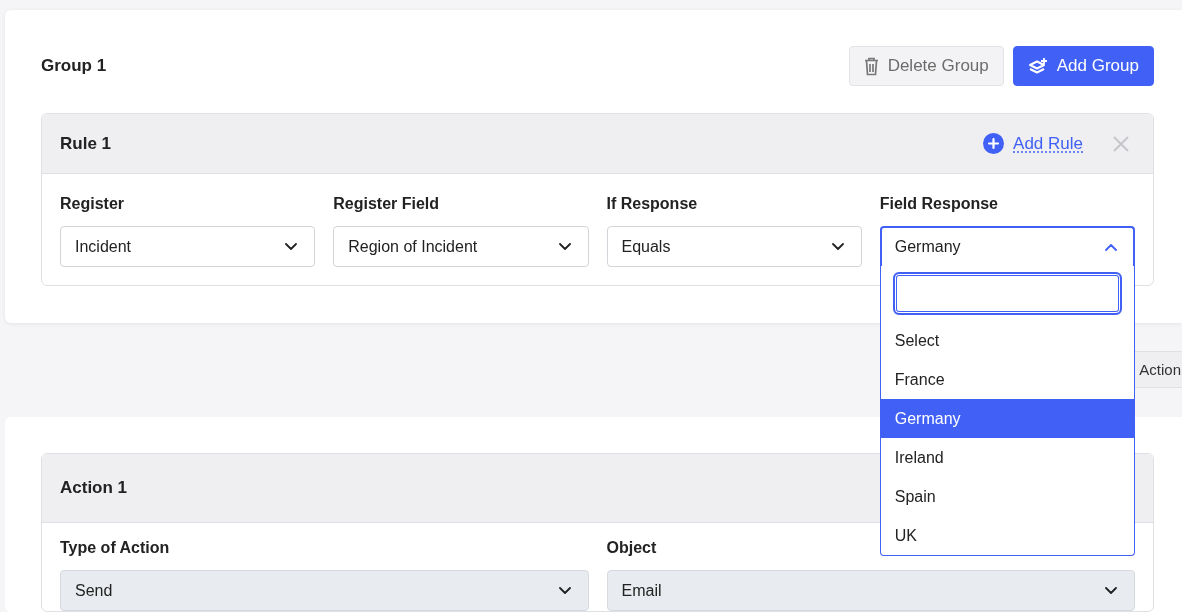 This screenshot has width=1182, height=612. I want to click on add-rule-link: Add Rule, so click(1033, 143).